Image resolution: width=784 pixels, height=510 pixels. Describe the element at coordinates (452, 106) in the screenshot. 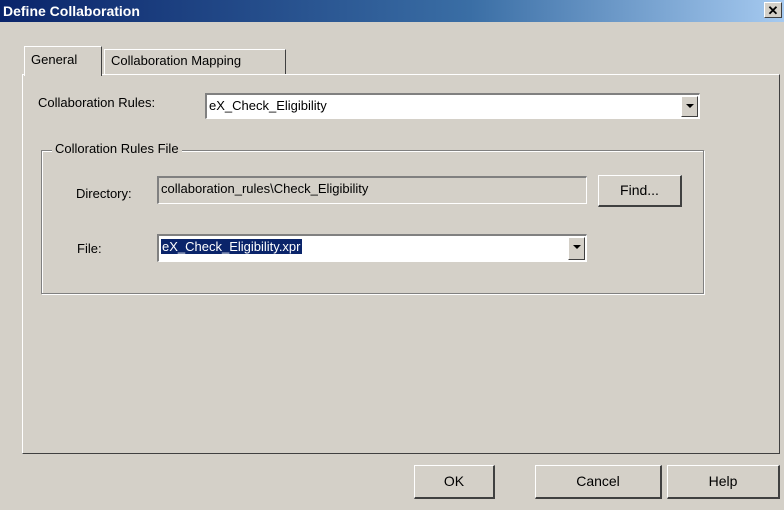

I see `collaboration-rules-select: eX_Check_Eligibility` at that location.